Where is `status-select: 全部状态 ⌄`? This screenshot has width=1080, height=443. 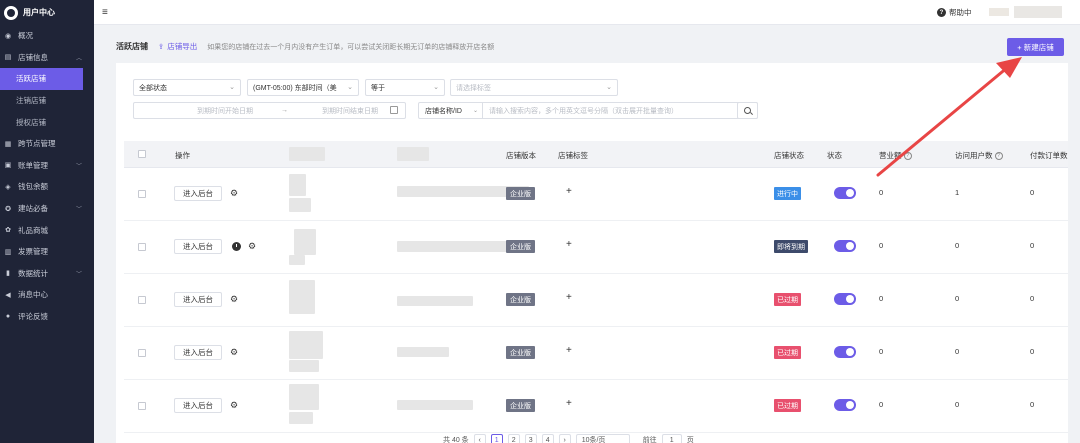
status-select: 全部状态 ⌄ is located at coordinates (187, 87).